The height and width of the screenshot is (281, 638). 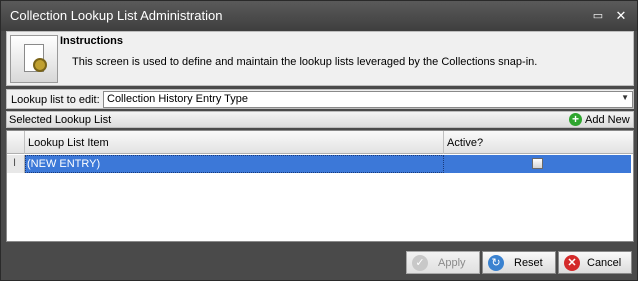 I want to click on cancel-button: ✕ Cancel, so click(x=595, y=262).